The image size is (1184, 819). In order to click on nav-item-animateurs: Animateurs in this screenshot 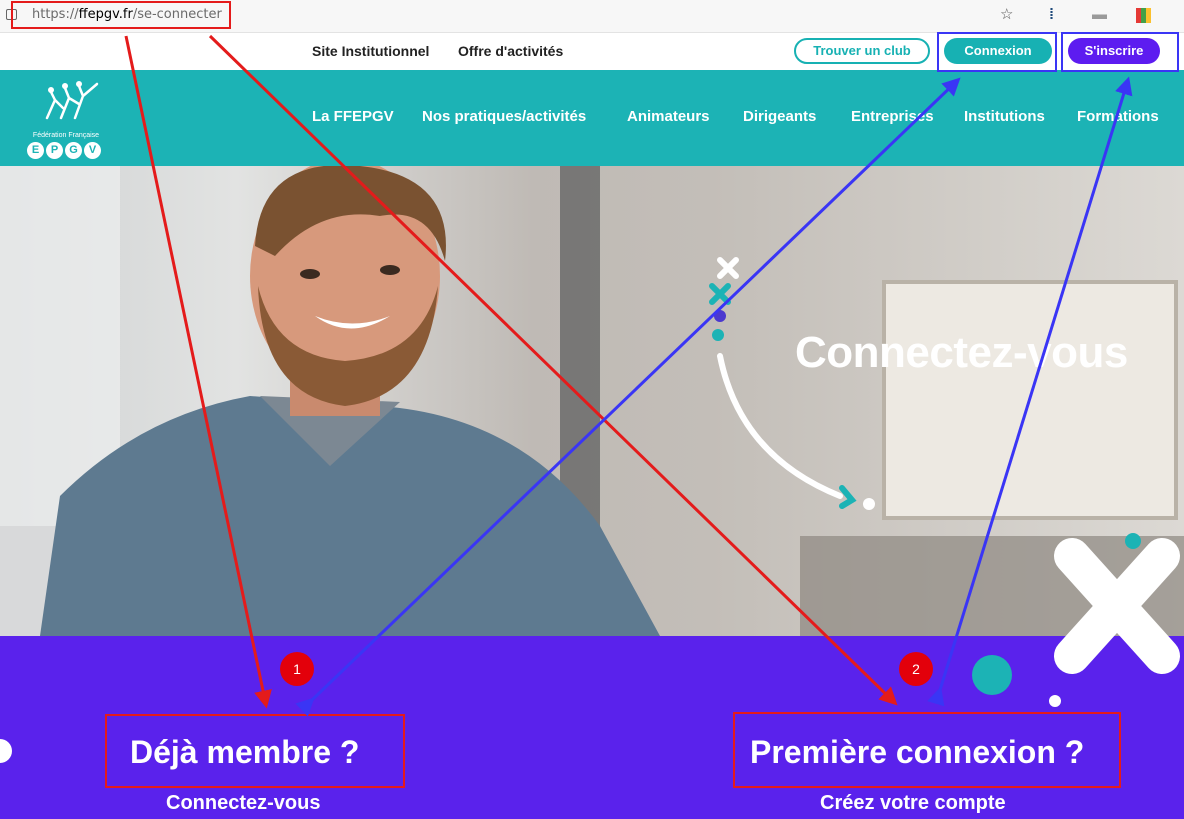, I will do `click(668, 116)`.